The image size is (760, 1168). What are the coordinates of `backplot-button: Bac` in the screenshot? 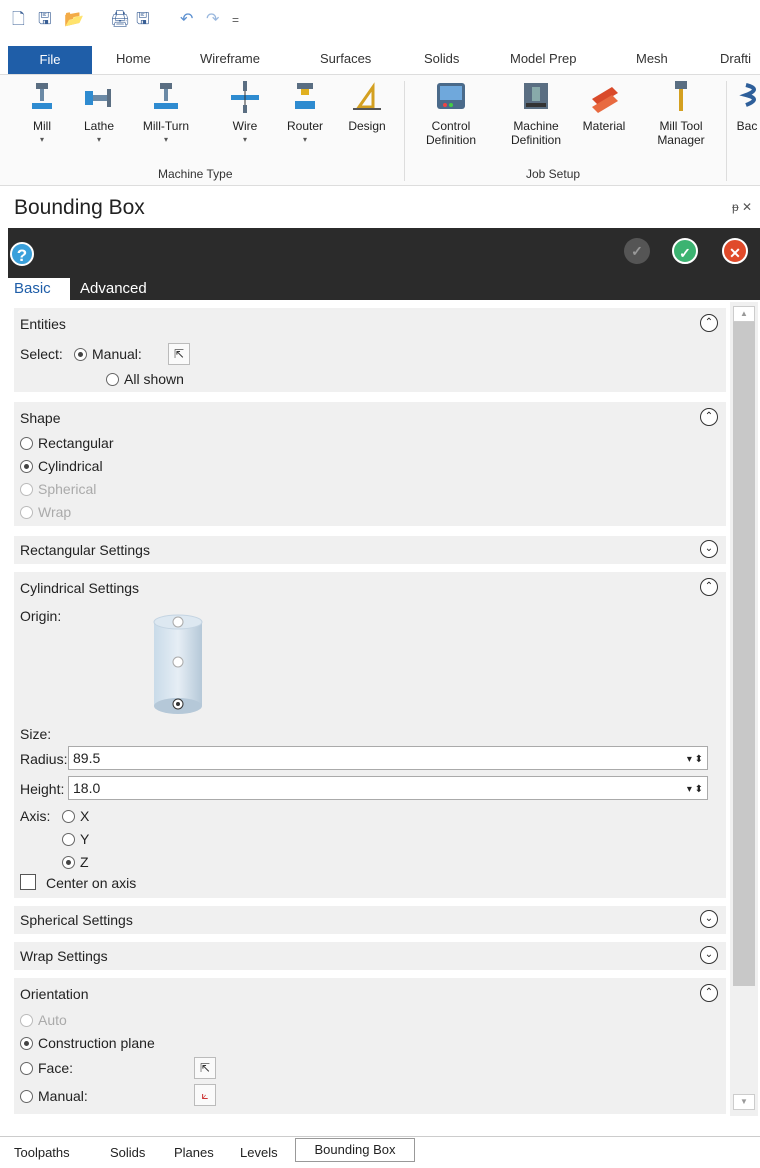 It's located at (747, 107).